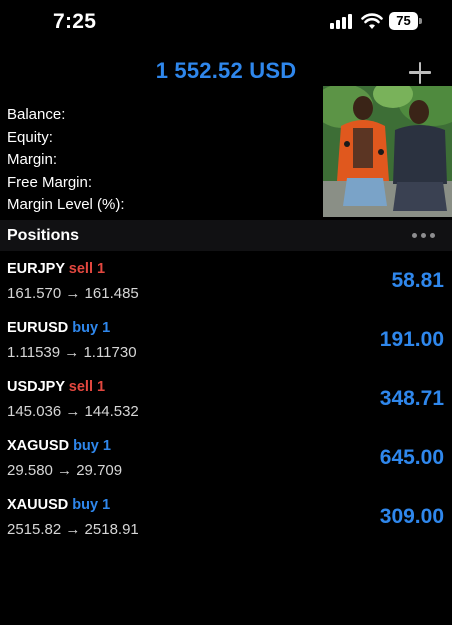  Describe the element at coordinates (38, 446) in the screenshot. I see `position-symbol: XAGUSD` at that location.